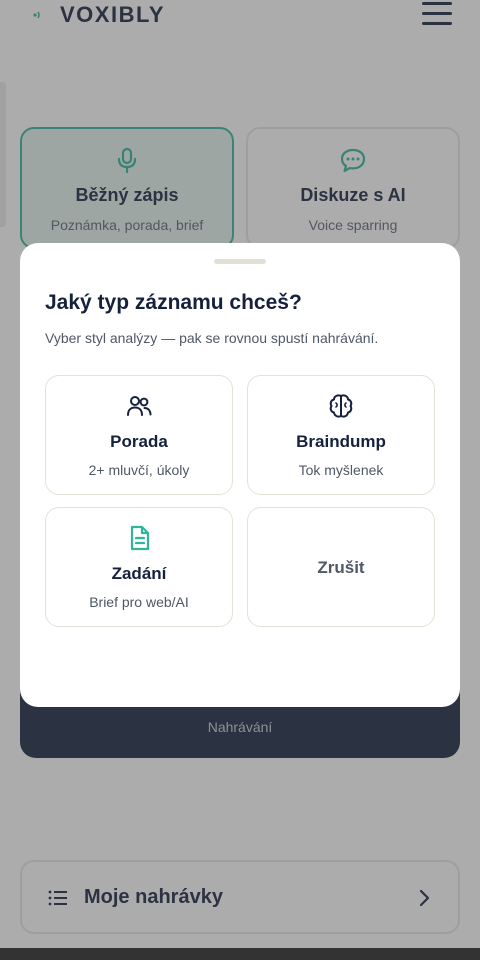 This screenshot has height=960, width=480. What do you see at coordinates (139, 441) in the screenshot?
I see `option-title: Porada` at bounding box center [139, 441].